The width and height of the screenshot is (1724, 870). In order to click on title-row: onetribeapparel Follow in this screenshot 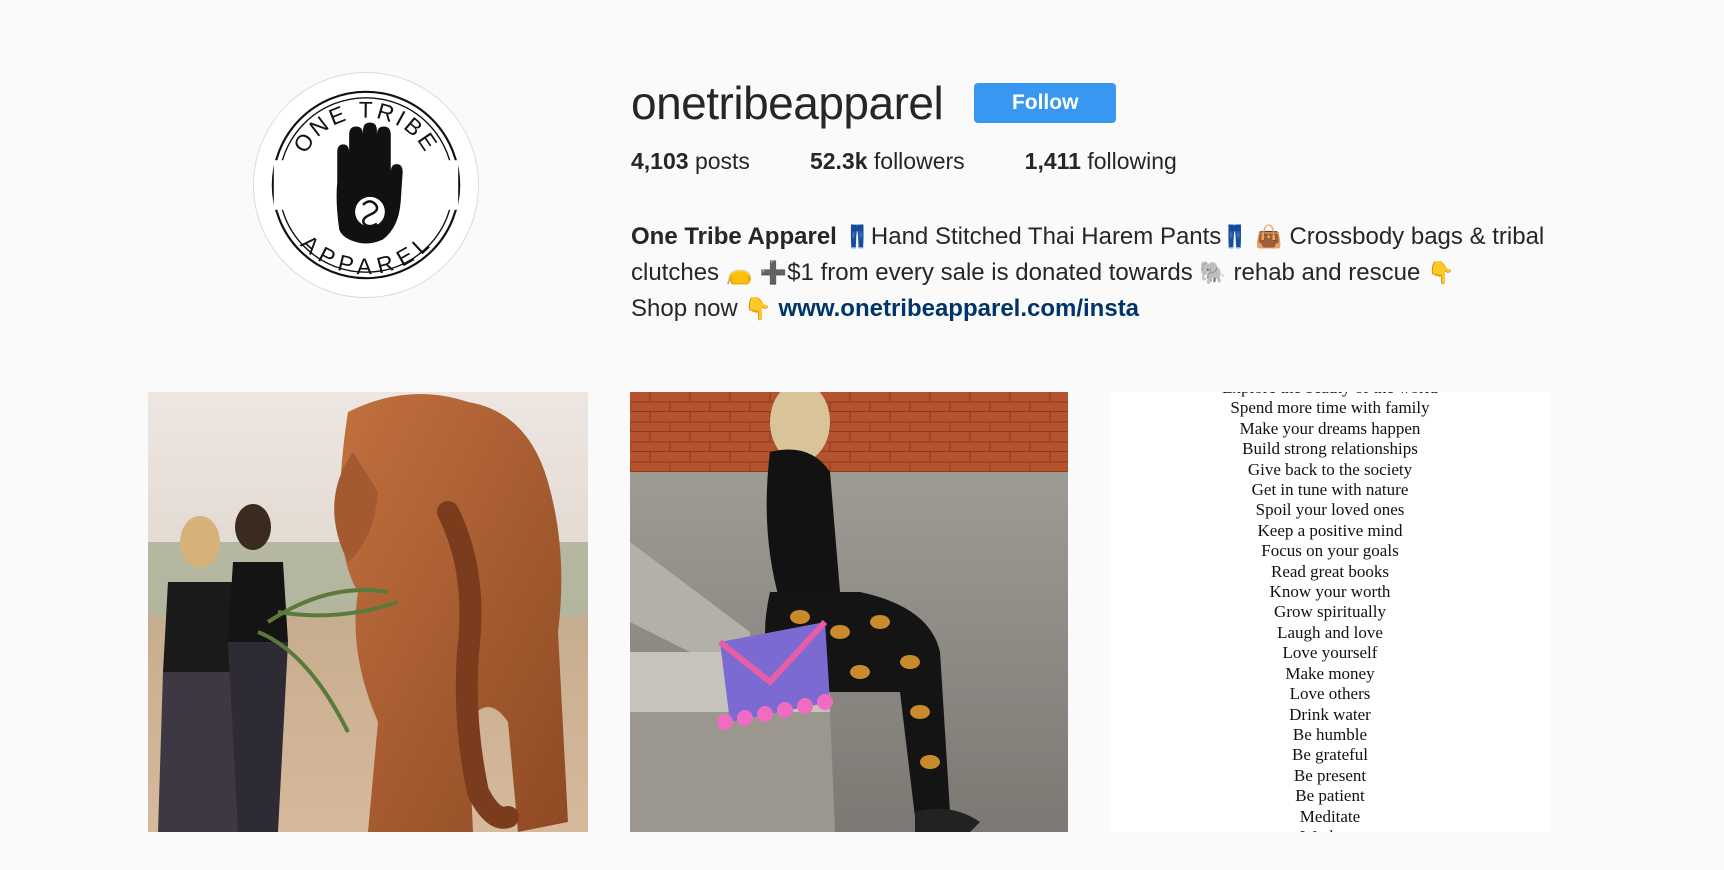, I will do `click(934, 103)`.